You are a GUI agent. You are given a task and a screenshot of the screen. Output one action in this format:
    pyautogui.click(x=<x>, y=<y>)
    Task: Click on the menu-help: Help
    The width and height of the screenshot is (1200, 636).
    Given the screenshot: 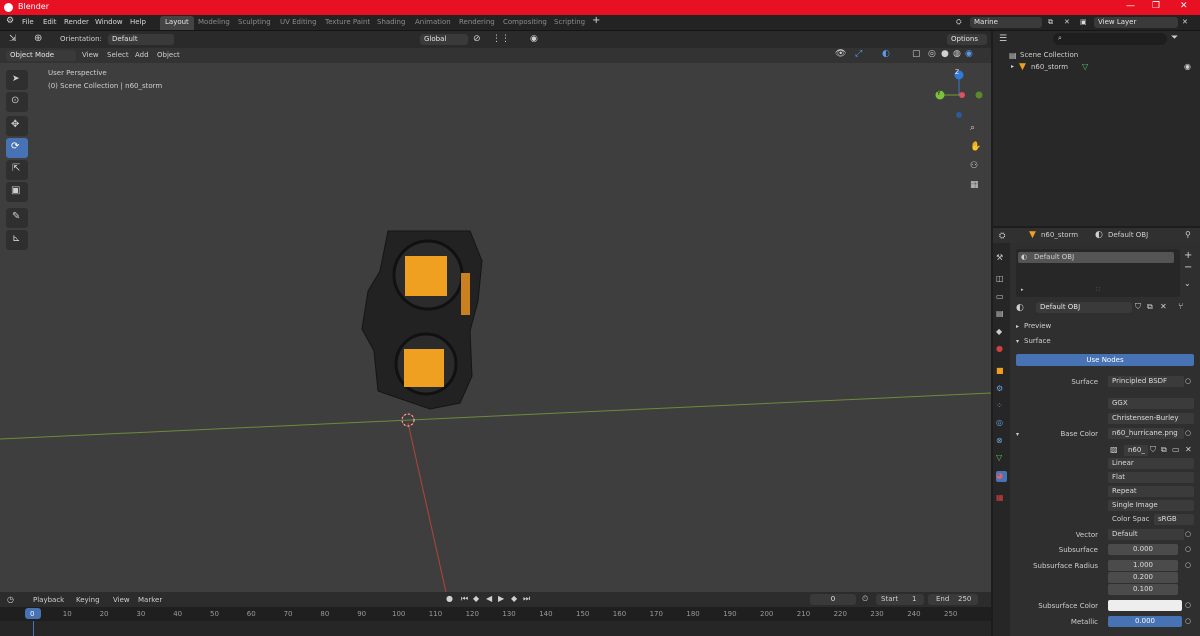 What is the action you would take?
    pyautogui.click(x=138, y=22)
    